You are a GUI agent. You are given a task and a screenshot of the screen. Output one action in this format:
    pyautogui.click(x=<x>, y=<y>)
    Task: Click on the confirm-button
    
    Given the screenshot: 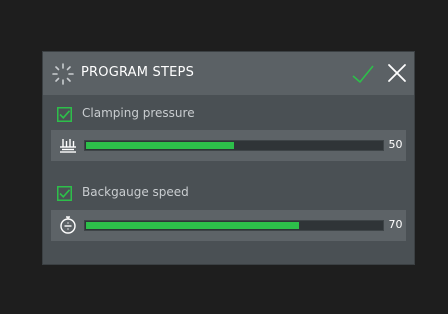 What is the action you would take?
    pyautogui.click(x=363, y=74)
    